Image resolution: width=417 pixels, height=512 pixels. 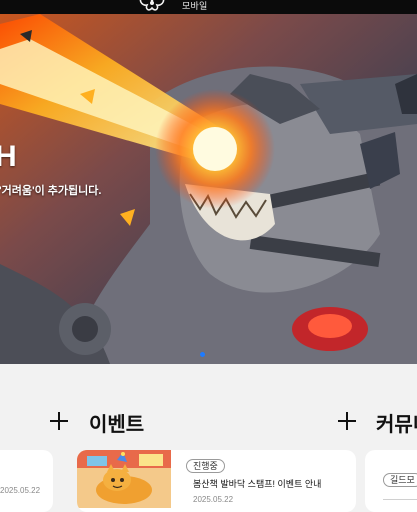 What do you see at coordinates (8, 156) in the screenshot?
I see `hero-title: H` at bounding box center [8, 156].